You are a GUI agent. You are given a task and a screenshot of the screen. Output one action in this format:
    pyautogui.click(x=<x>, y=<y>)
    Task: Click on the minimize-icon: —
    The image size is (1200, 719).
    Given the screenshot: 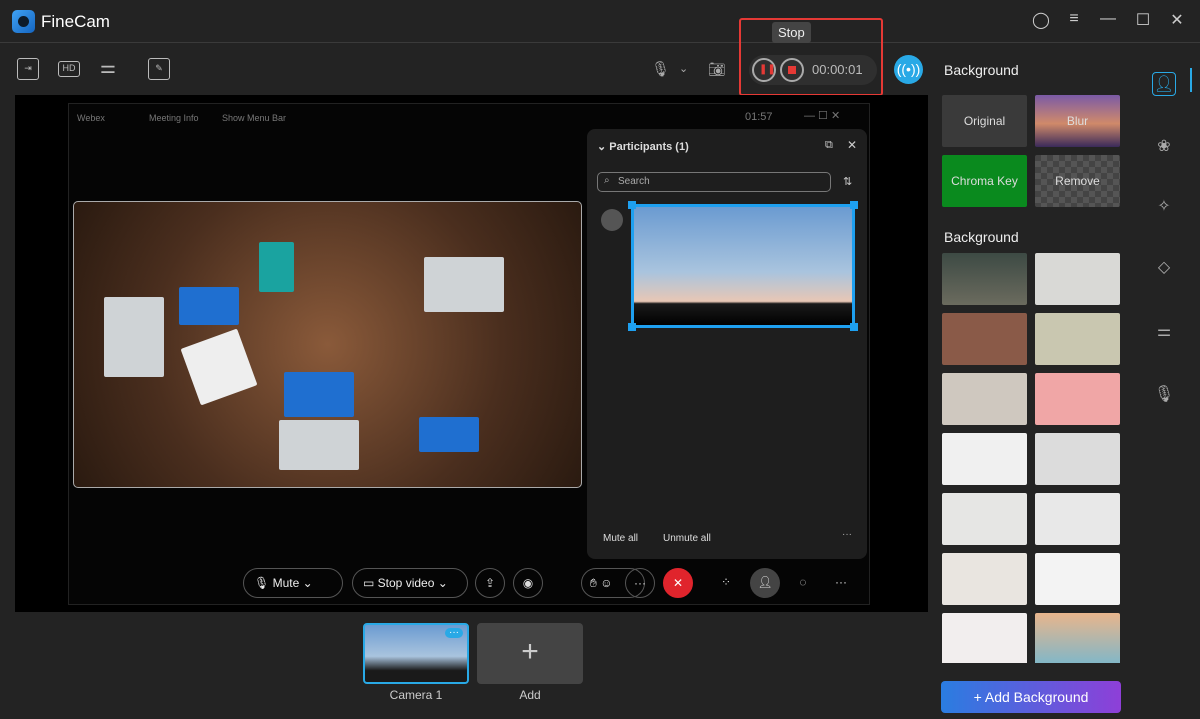 What is the action you would take?
    pyautogui.click(x=1108, y=19)
    